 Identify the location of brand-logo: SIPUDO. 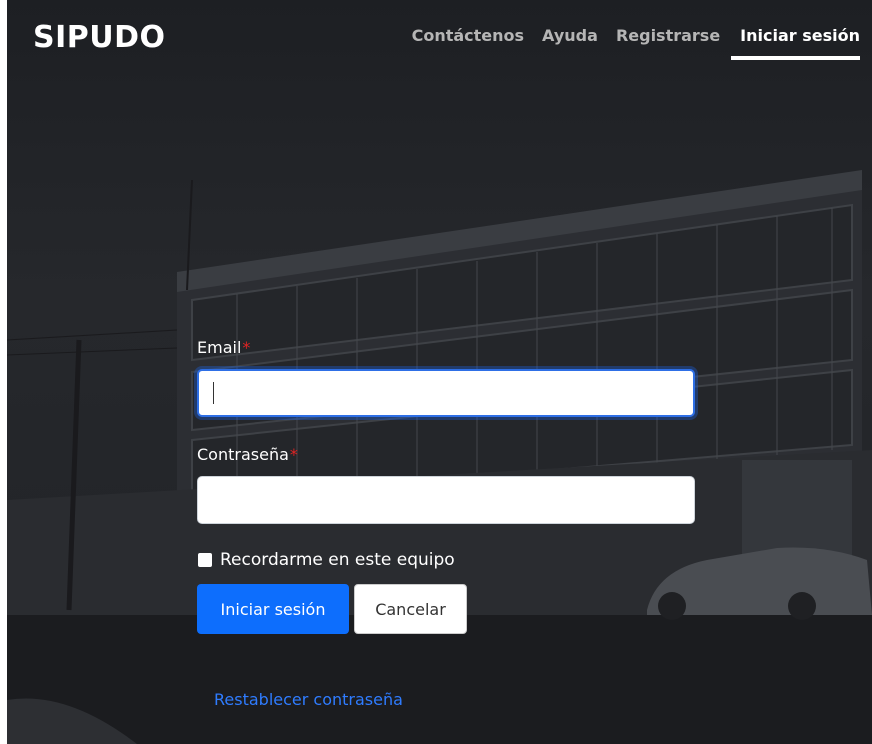
(99, 37).